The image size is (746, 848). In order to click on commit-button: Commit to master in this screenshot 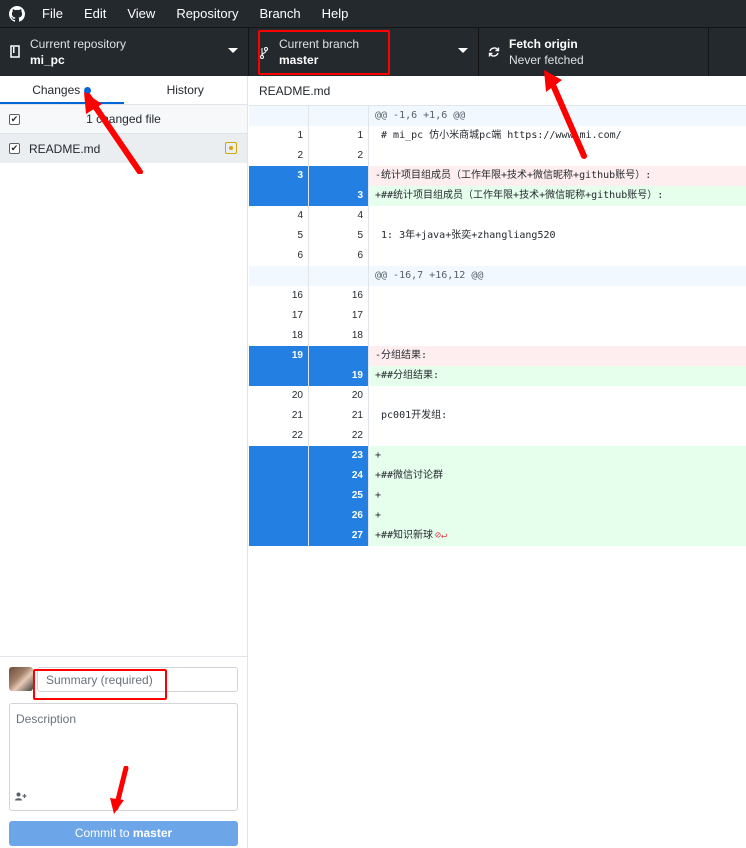, I will do `click(123, 833)`.